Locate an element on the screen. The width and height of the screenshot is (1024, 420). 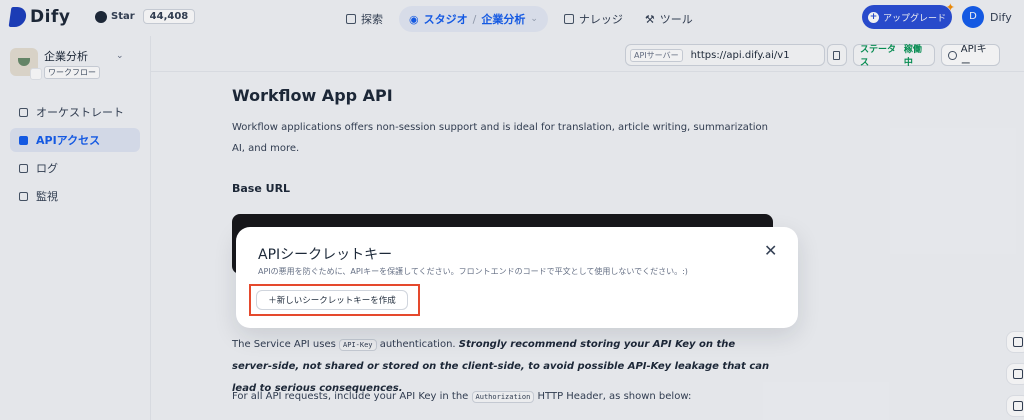
create-secret-key-button: ＋新しいシークレットキーを作成 is located at coordinates (332, 300).